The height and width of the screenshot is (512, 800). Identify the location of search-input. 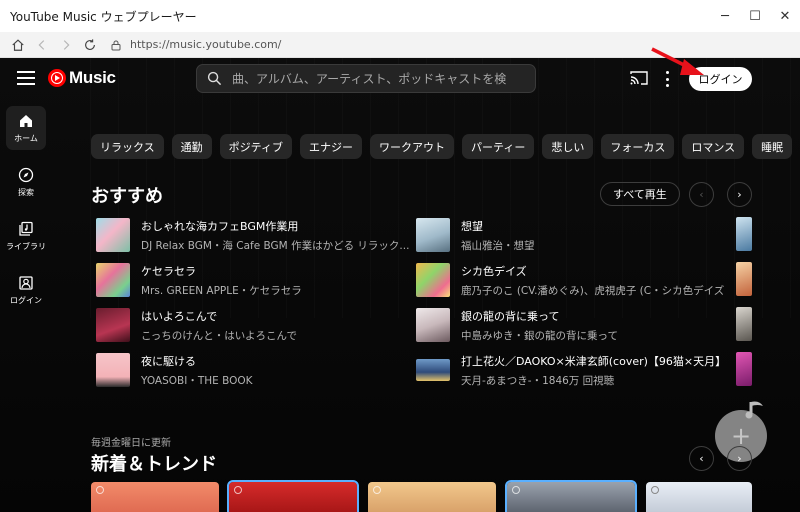
(377, 78).